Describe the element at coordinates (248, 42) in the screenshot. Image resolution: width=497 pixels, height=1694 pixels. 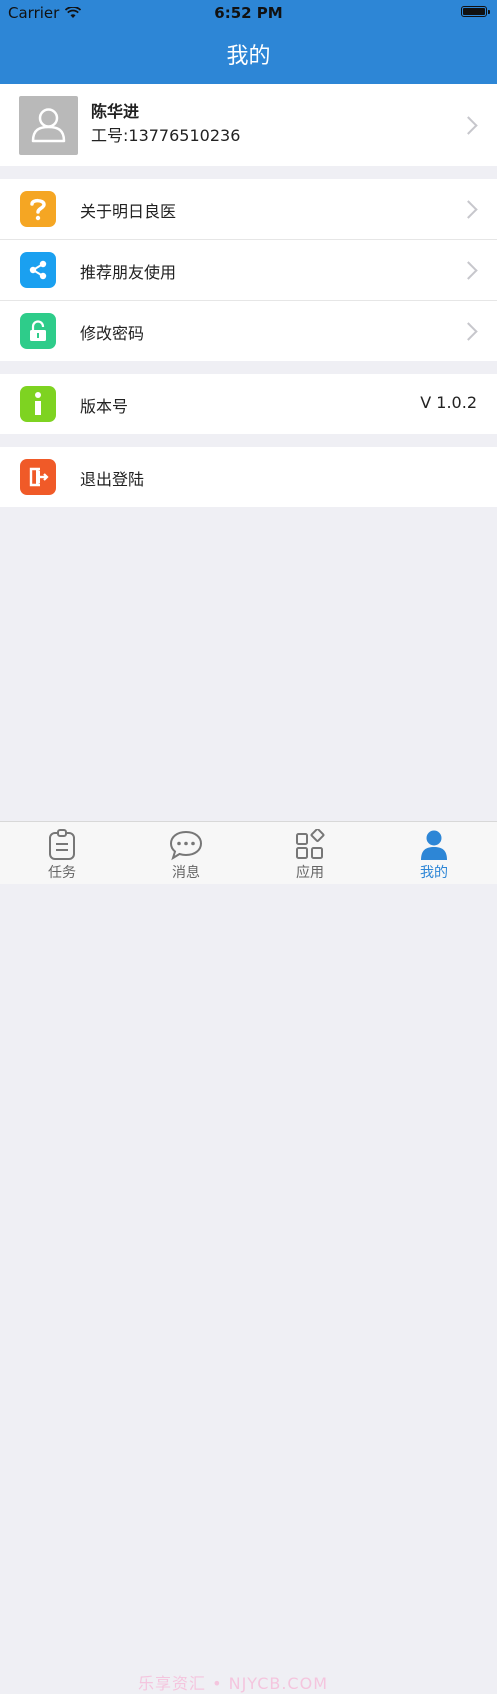
I see `header: Carrier 6:52 PM 我的` at that location.